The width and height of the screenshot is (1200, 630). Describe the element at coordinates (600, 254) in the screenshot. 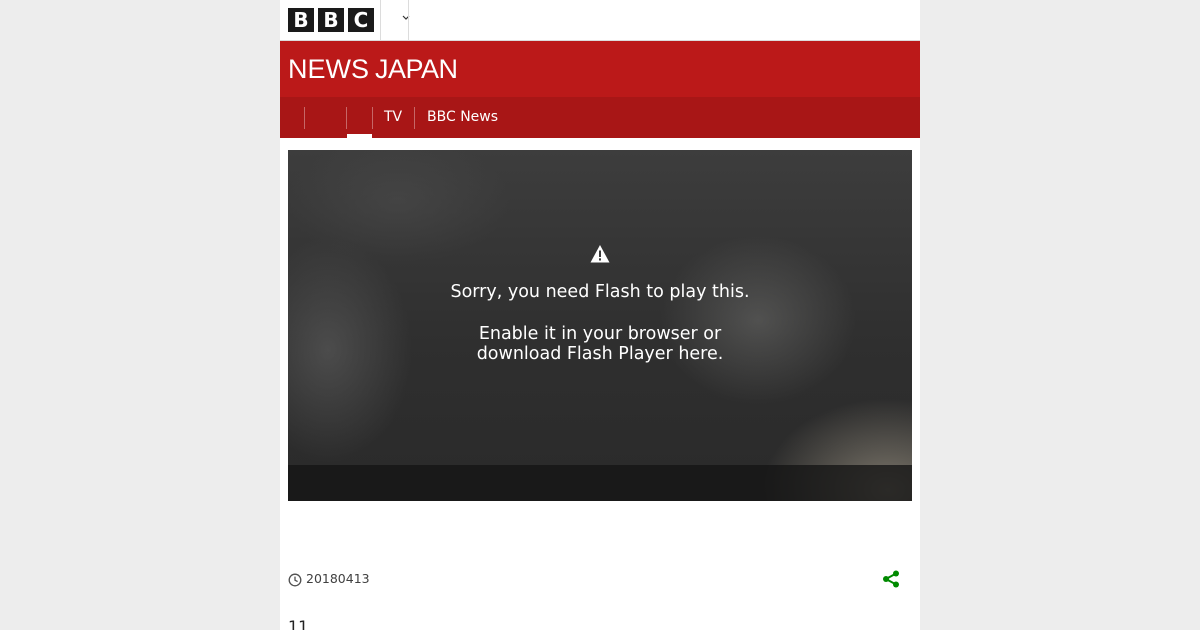

I see `warning-icon` at that location.